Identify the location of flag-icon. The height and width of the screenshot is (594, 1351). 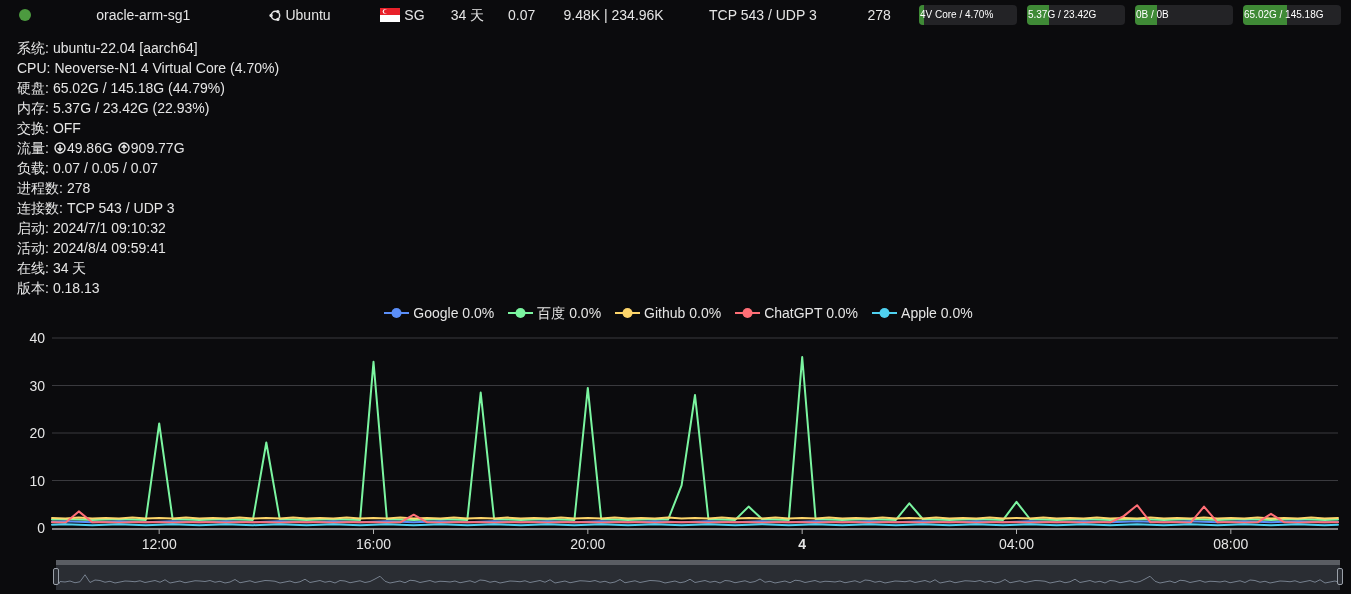
(390, 15).